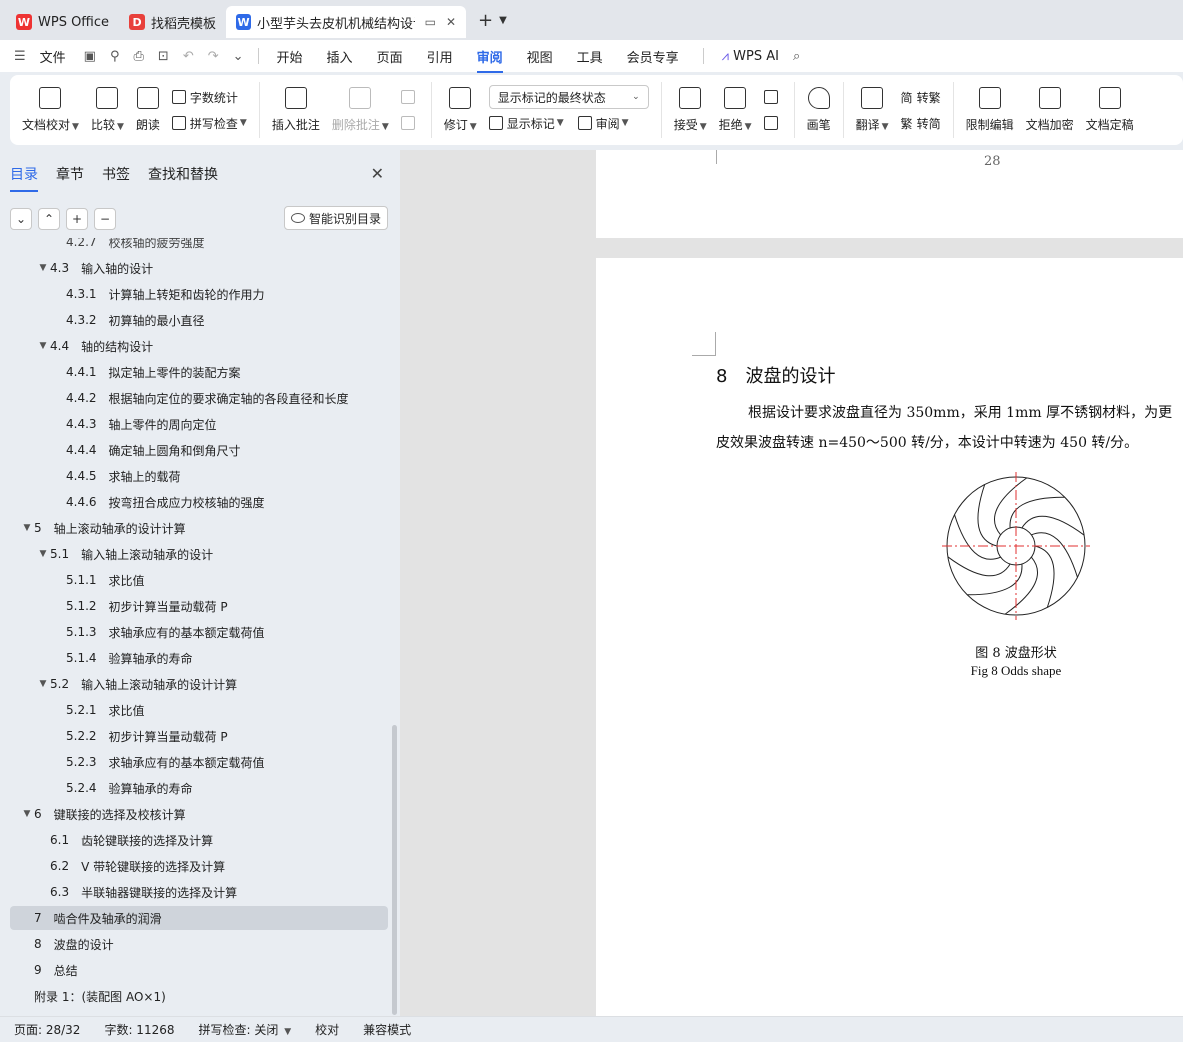 The width and height of the screenshot is (1183, 1042). Describe the element at coordinates (199, 554) in the screenshot. I see `toc-item: ▼ 5.1 输入轴上滚动轴承的设计` at that location.